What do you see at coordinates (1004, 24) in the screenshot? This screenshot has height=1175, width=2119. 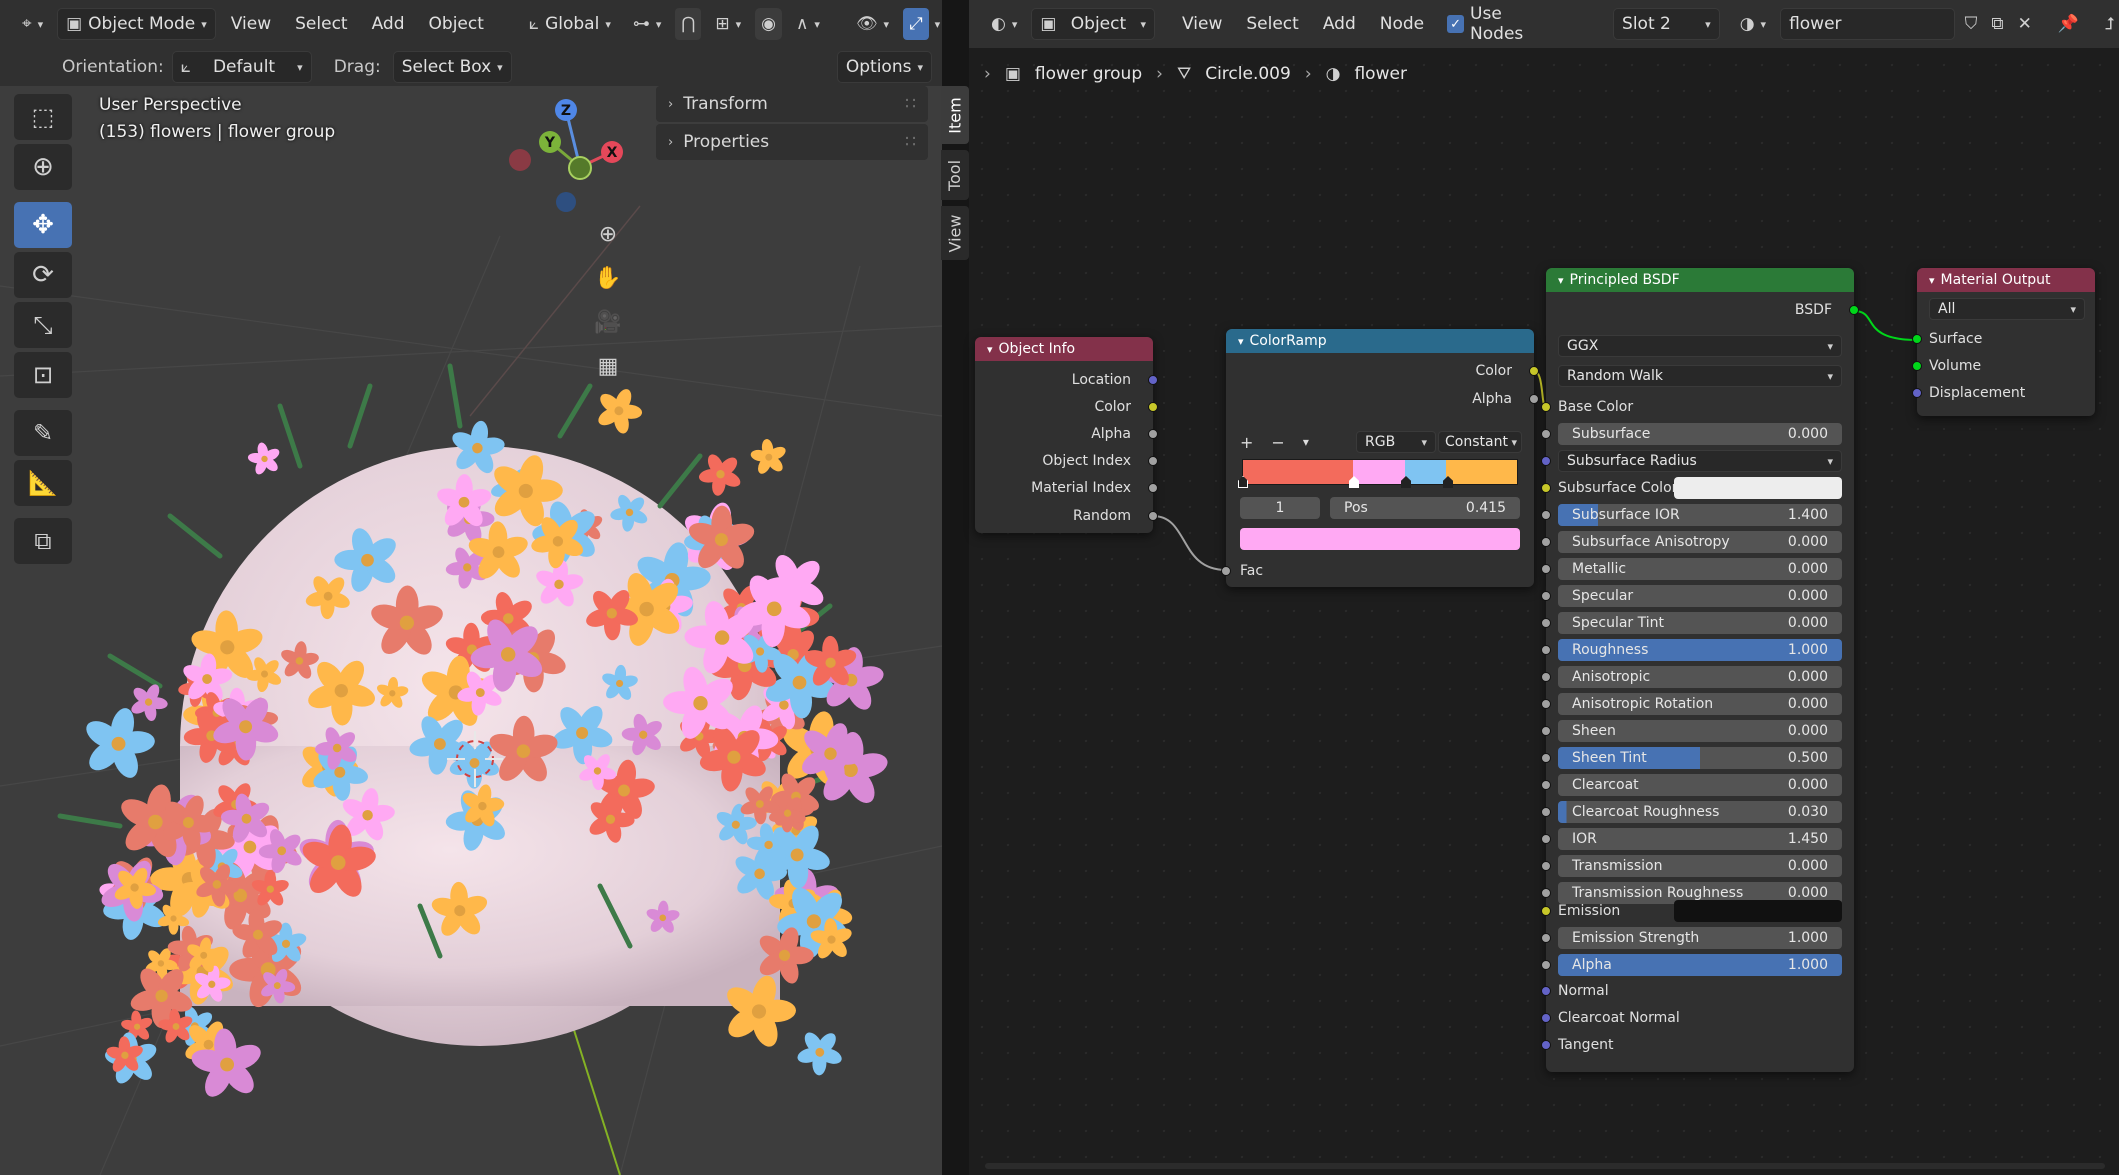 I see `editor-type-button: ◐ ▾` at bounding box center [1004, 24].